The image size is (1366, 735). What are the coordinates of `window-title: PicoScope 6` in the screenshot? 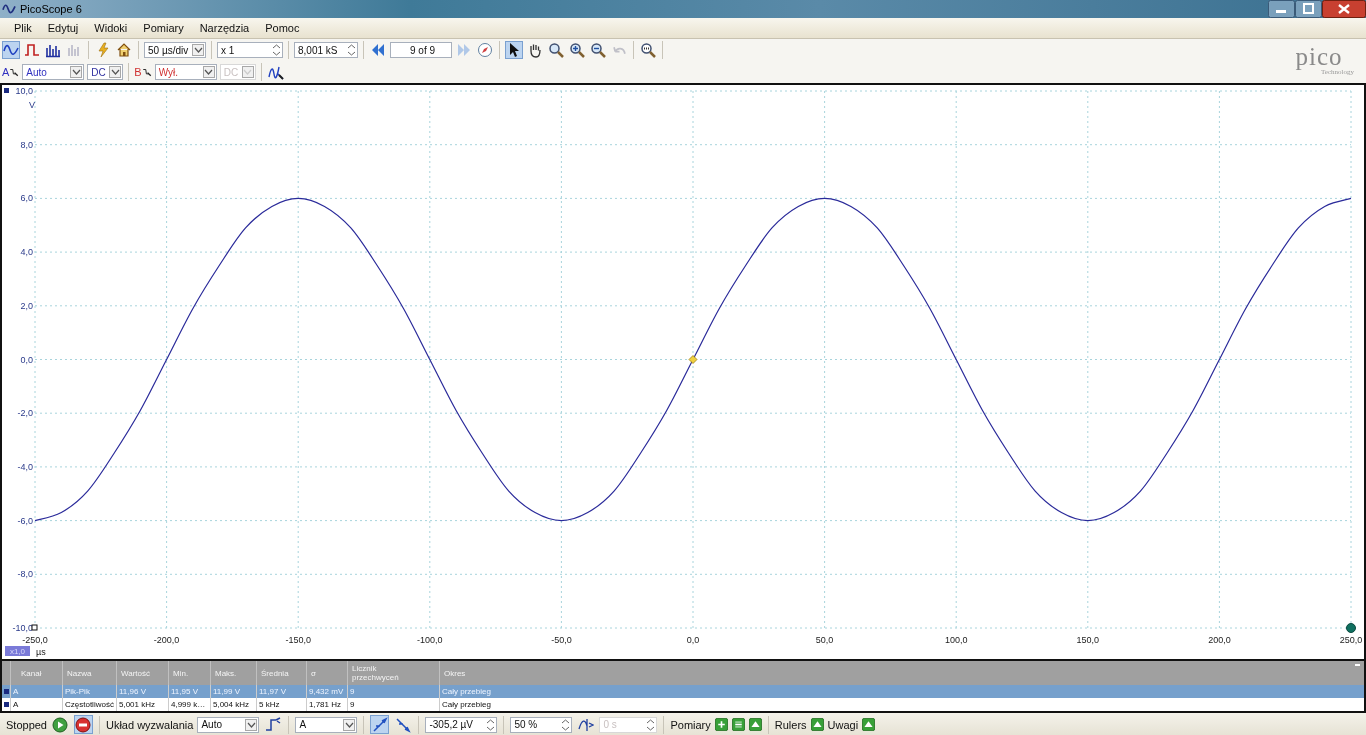 It's located at (51, 9).